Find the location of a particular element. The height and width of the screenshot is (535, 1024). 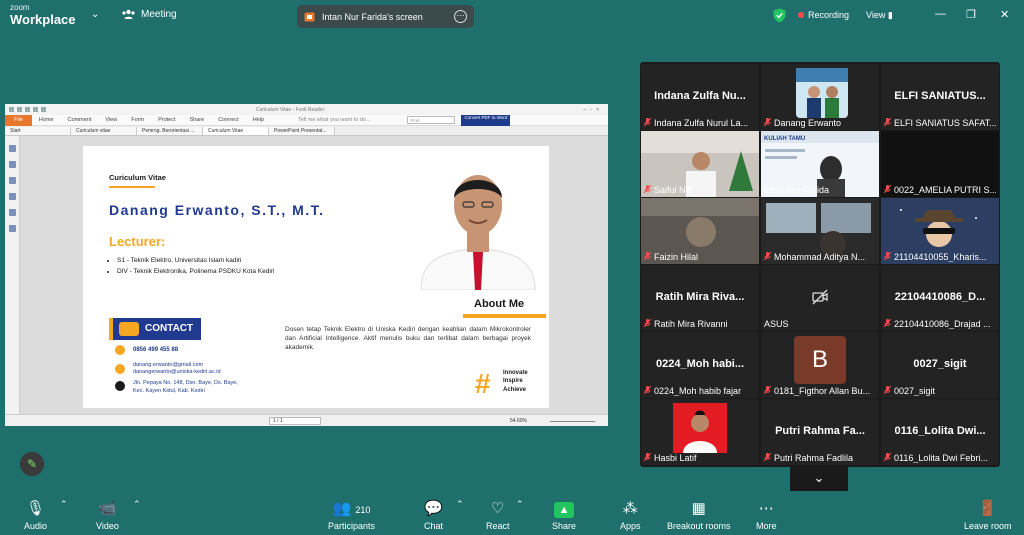

restore-icon: ❐ is located at coordinates (971, 14).